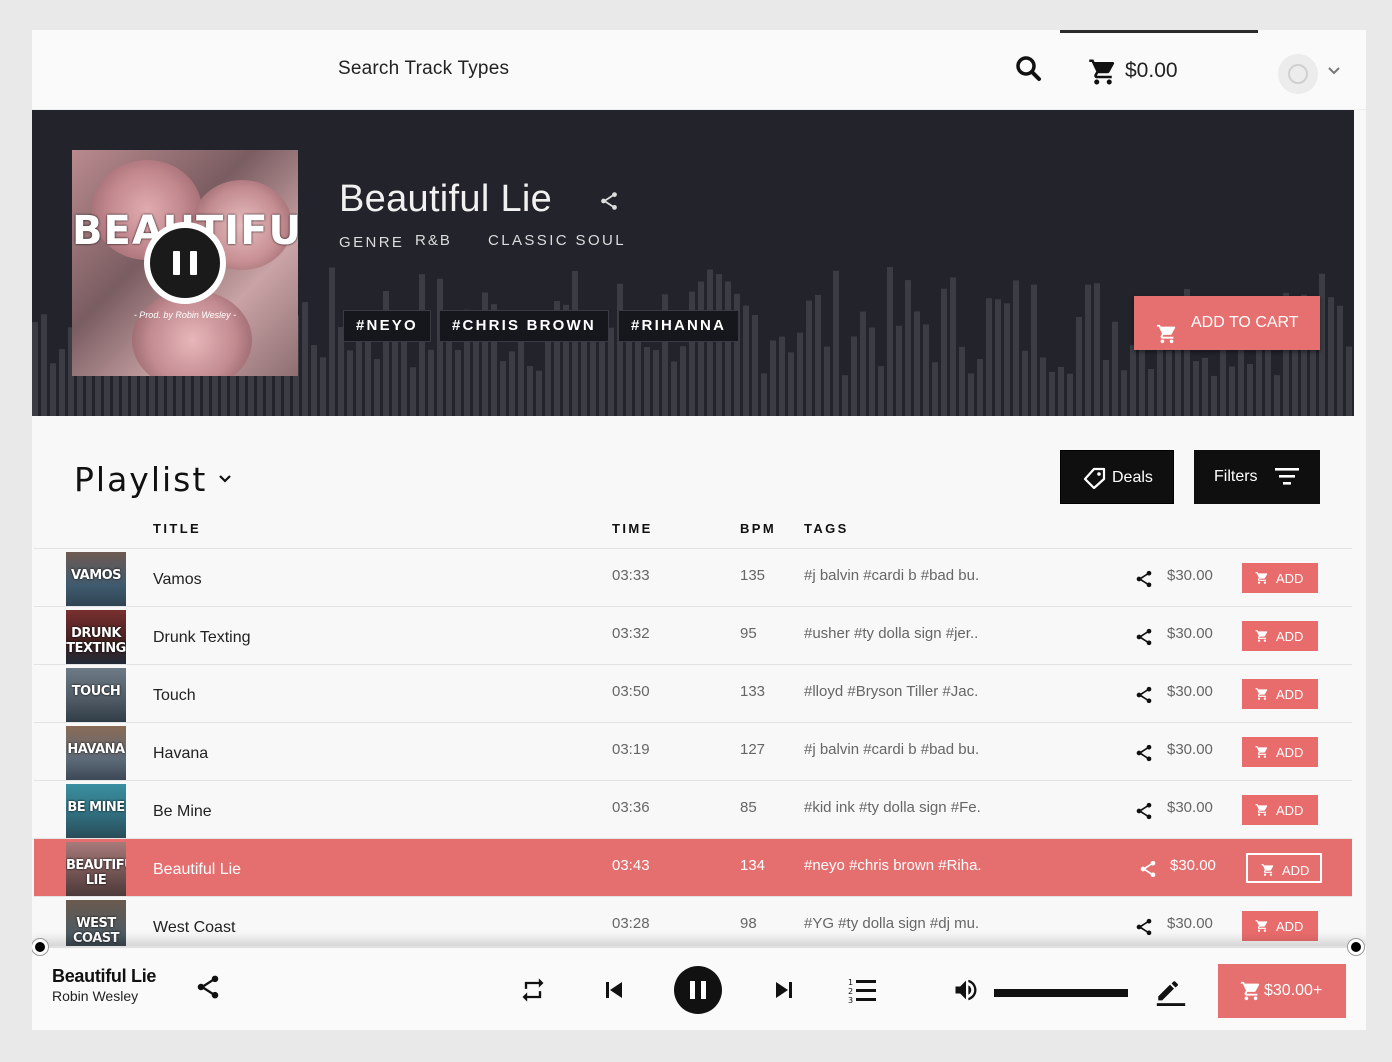  I want to click on track-title: Be Mine, so click(182, 812).